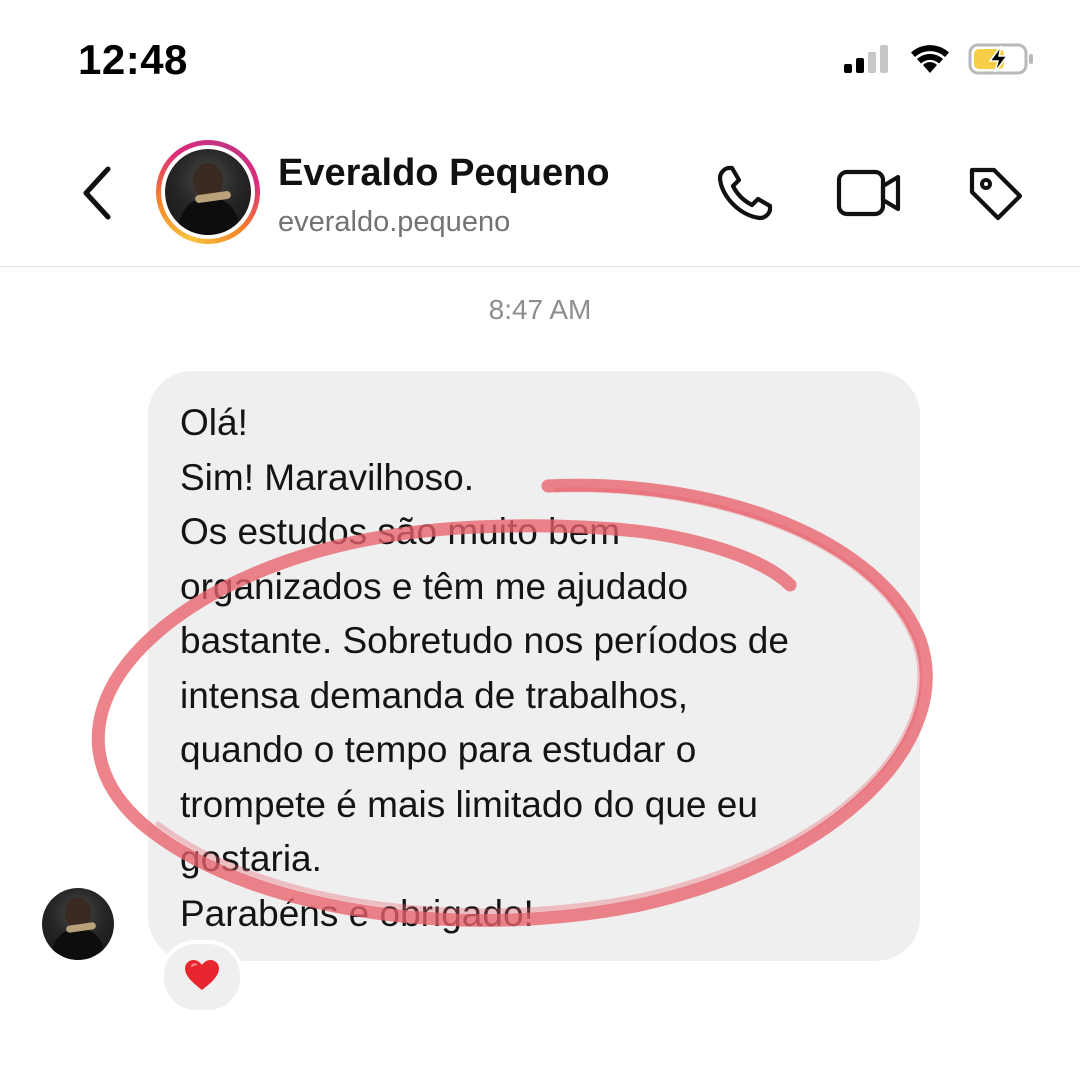 Image resolution: width=1080 pixels, height=1083 pixels. Describe the element at coordinates (540, 309) in the screenshot. I see `message-timestamp: 8:47 AM` at that location.